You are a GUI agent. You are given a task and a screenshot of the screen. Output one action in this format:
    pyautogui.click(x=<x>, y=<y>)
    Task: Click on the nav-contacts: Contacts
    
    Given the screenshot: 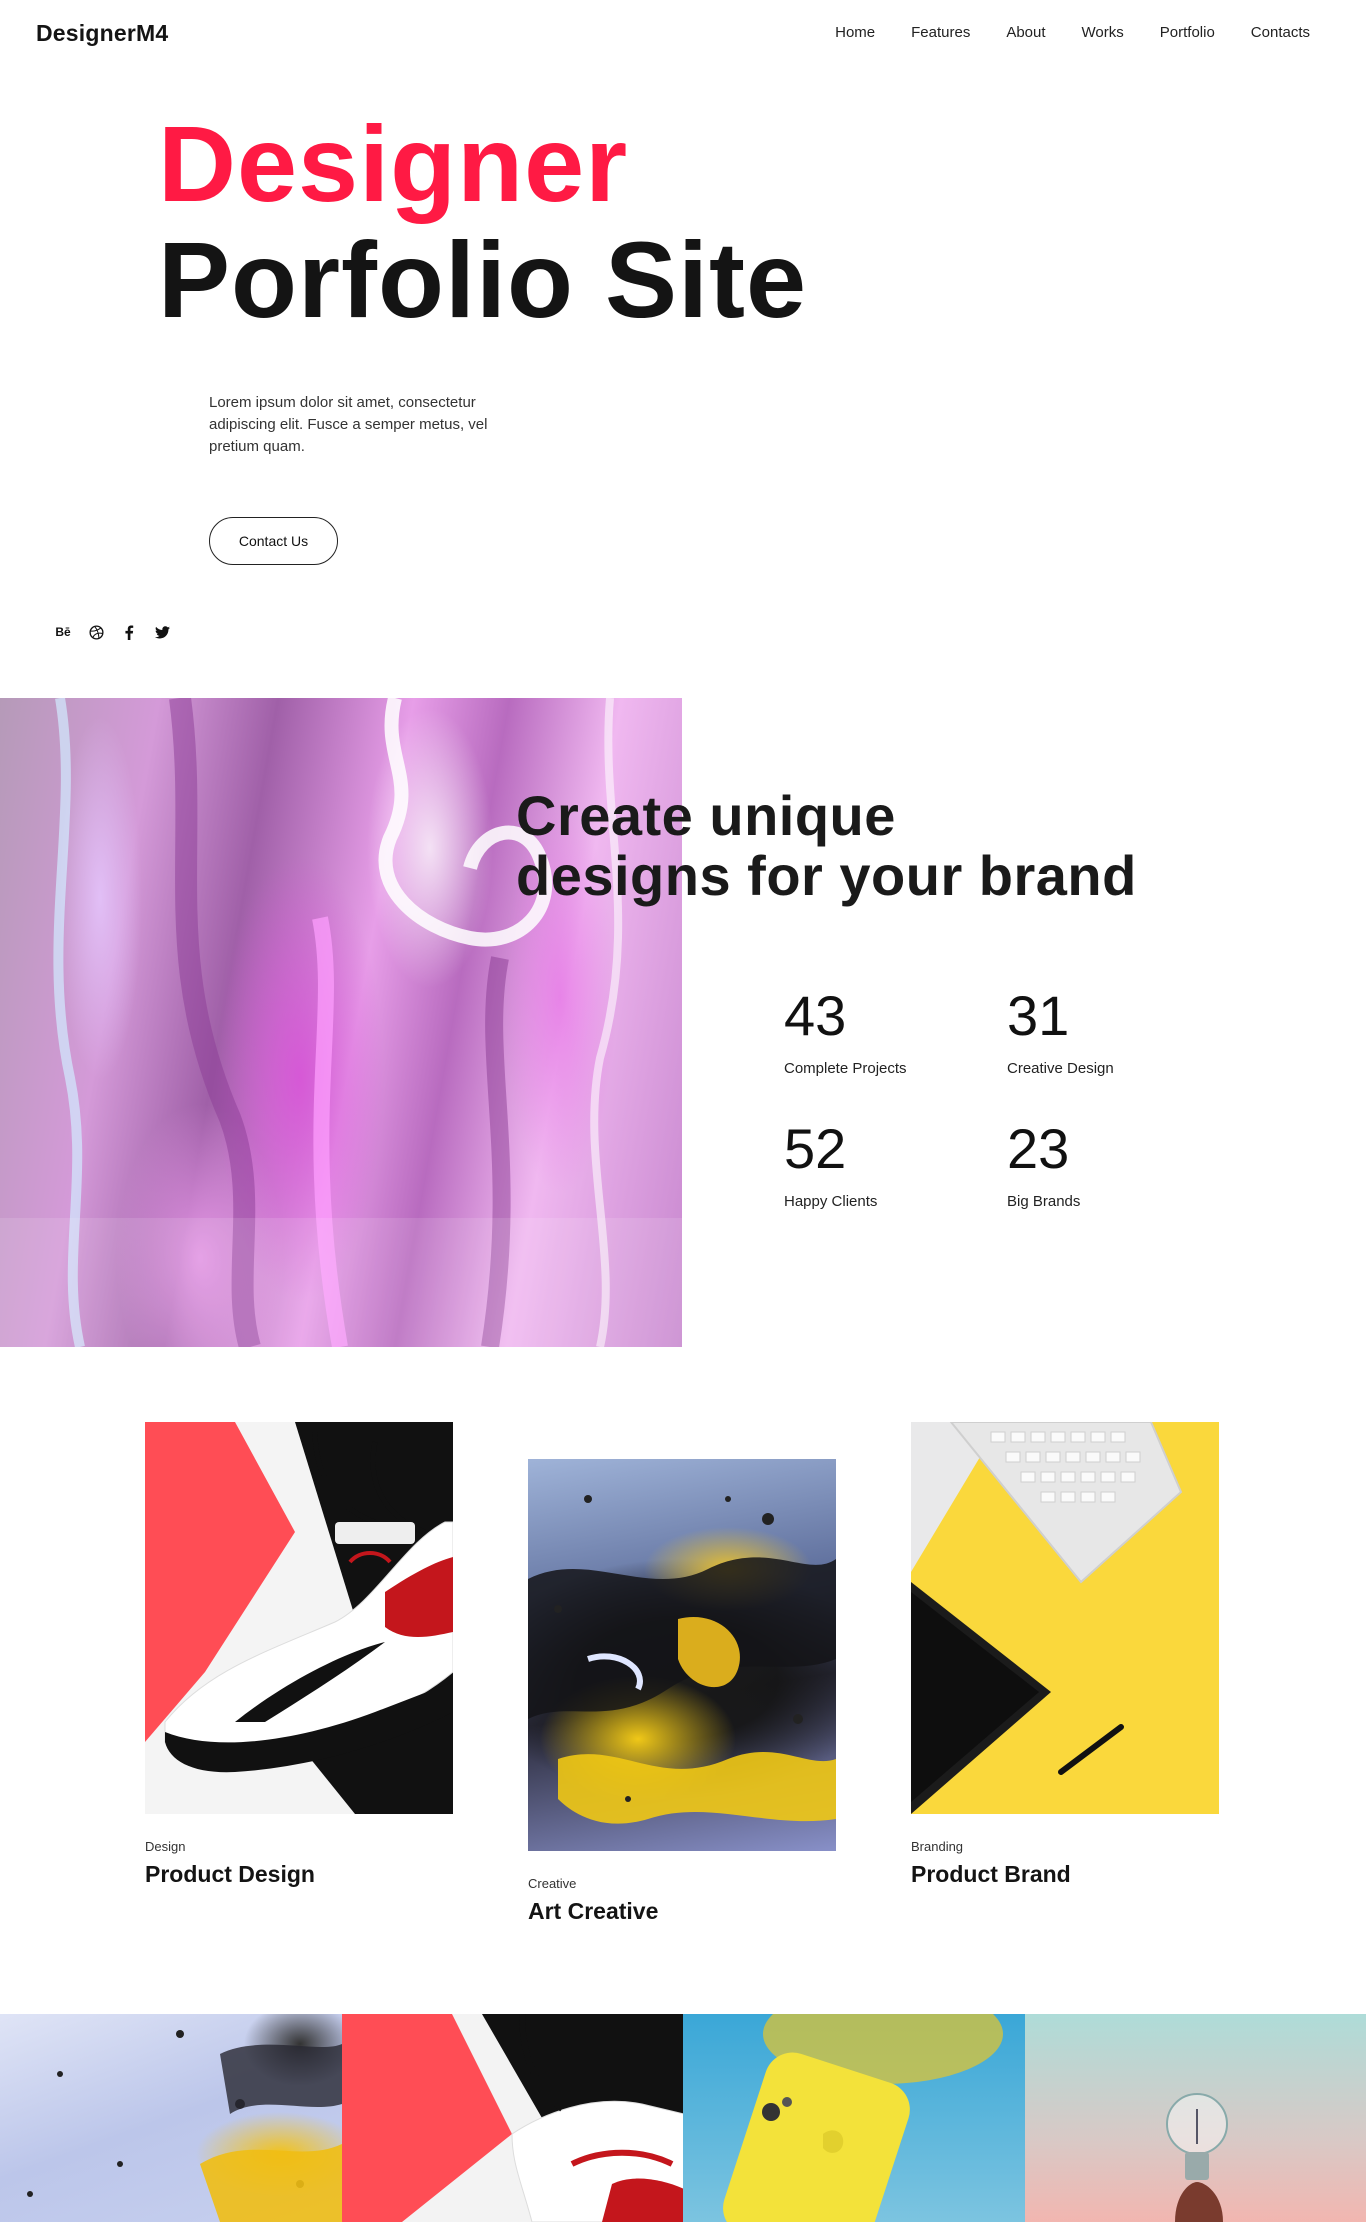 What is the action you would take?
    pyautogui.click(x=1280, y=32)
    